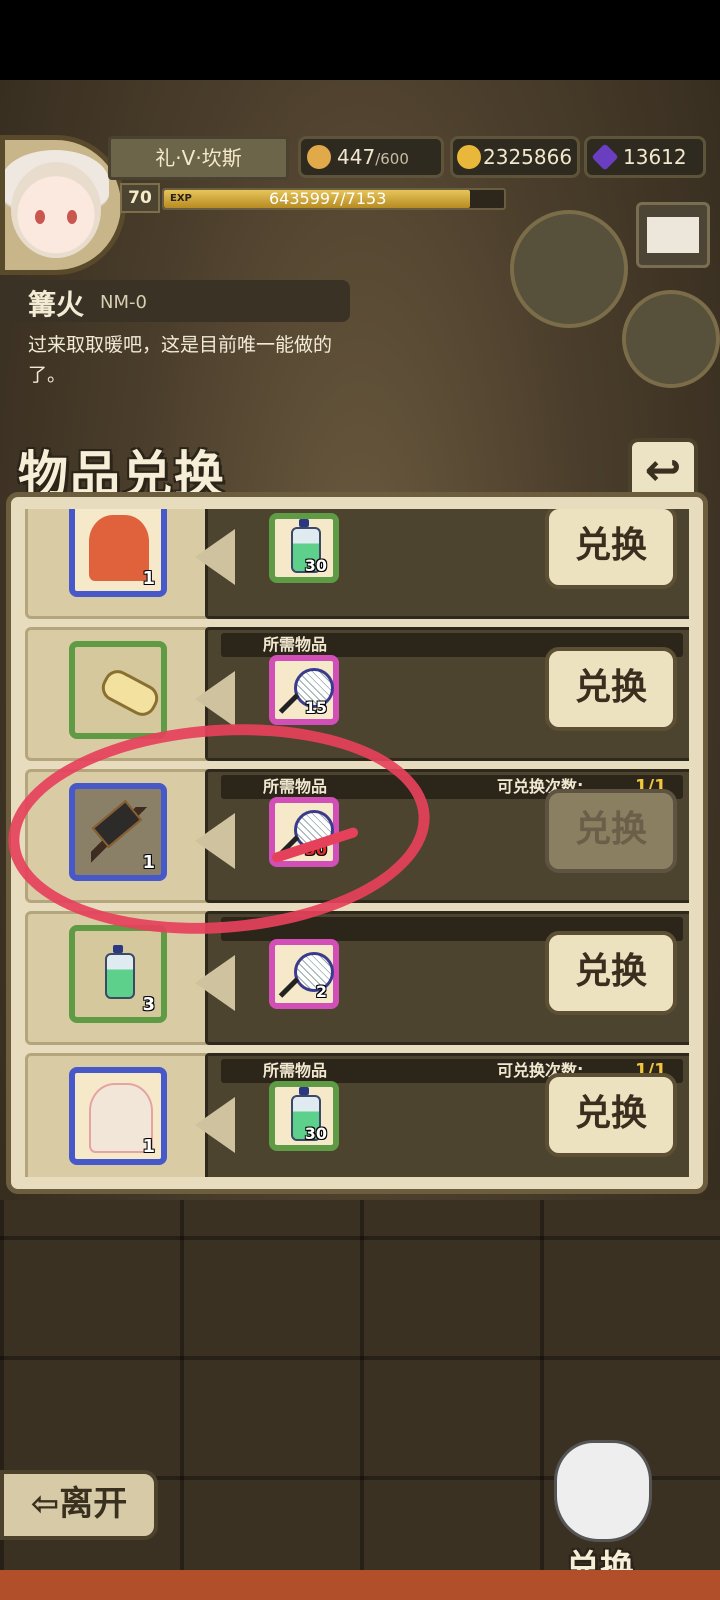  What do you see at coordinates (180, 360) in the screenshot?
I see `location-description: 过来取取暖吧，这是目前唯一能做的了。` at bounding box center [180, 360].